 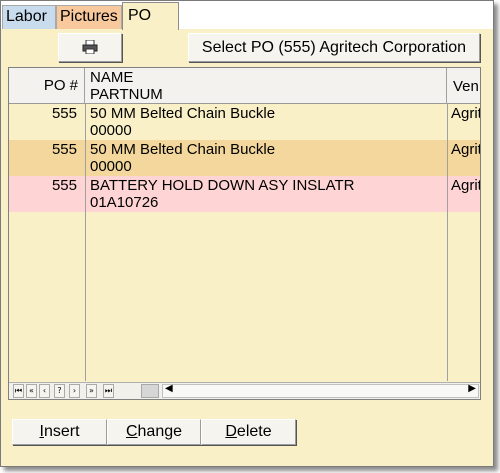 What do you see at coordinates (150, 391) in the screenshot?
I see `scrollbar-thumb` at bounding box center [150, 391].